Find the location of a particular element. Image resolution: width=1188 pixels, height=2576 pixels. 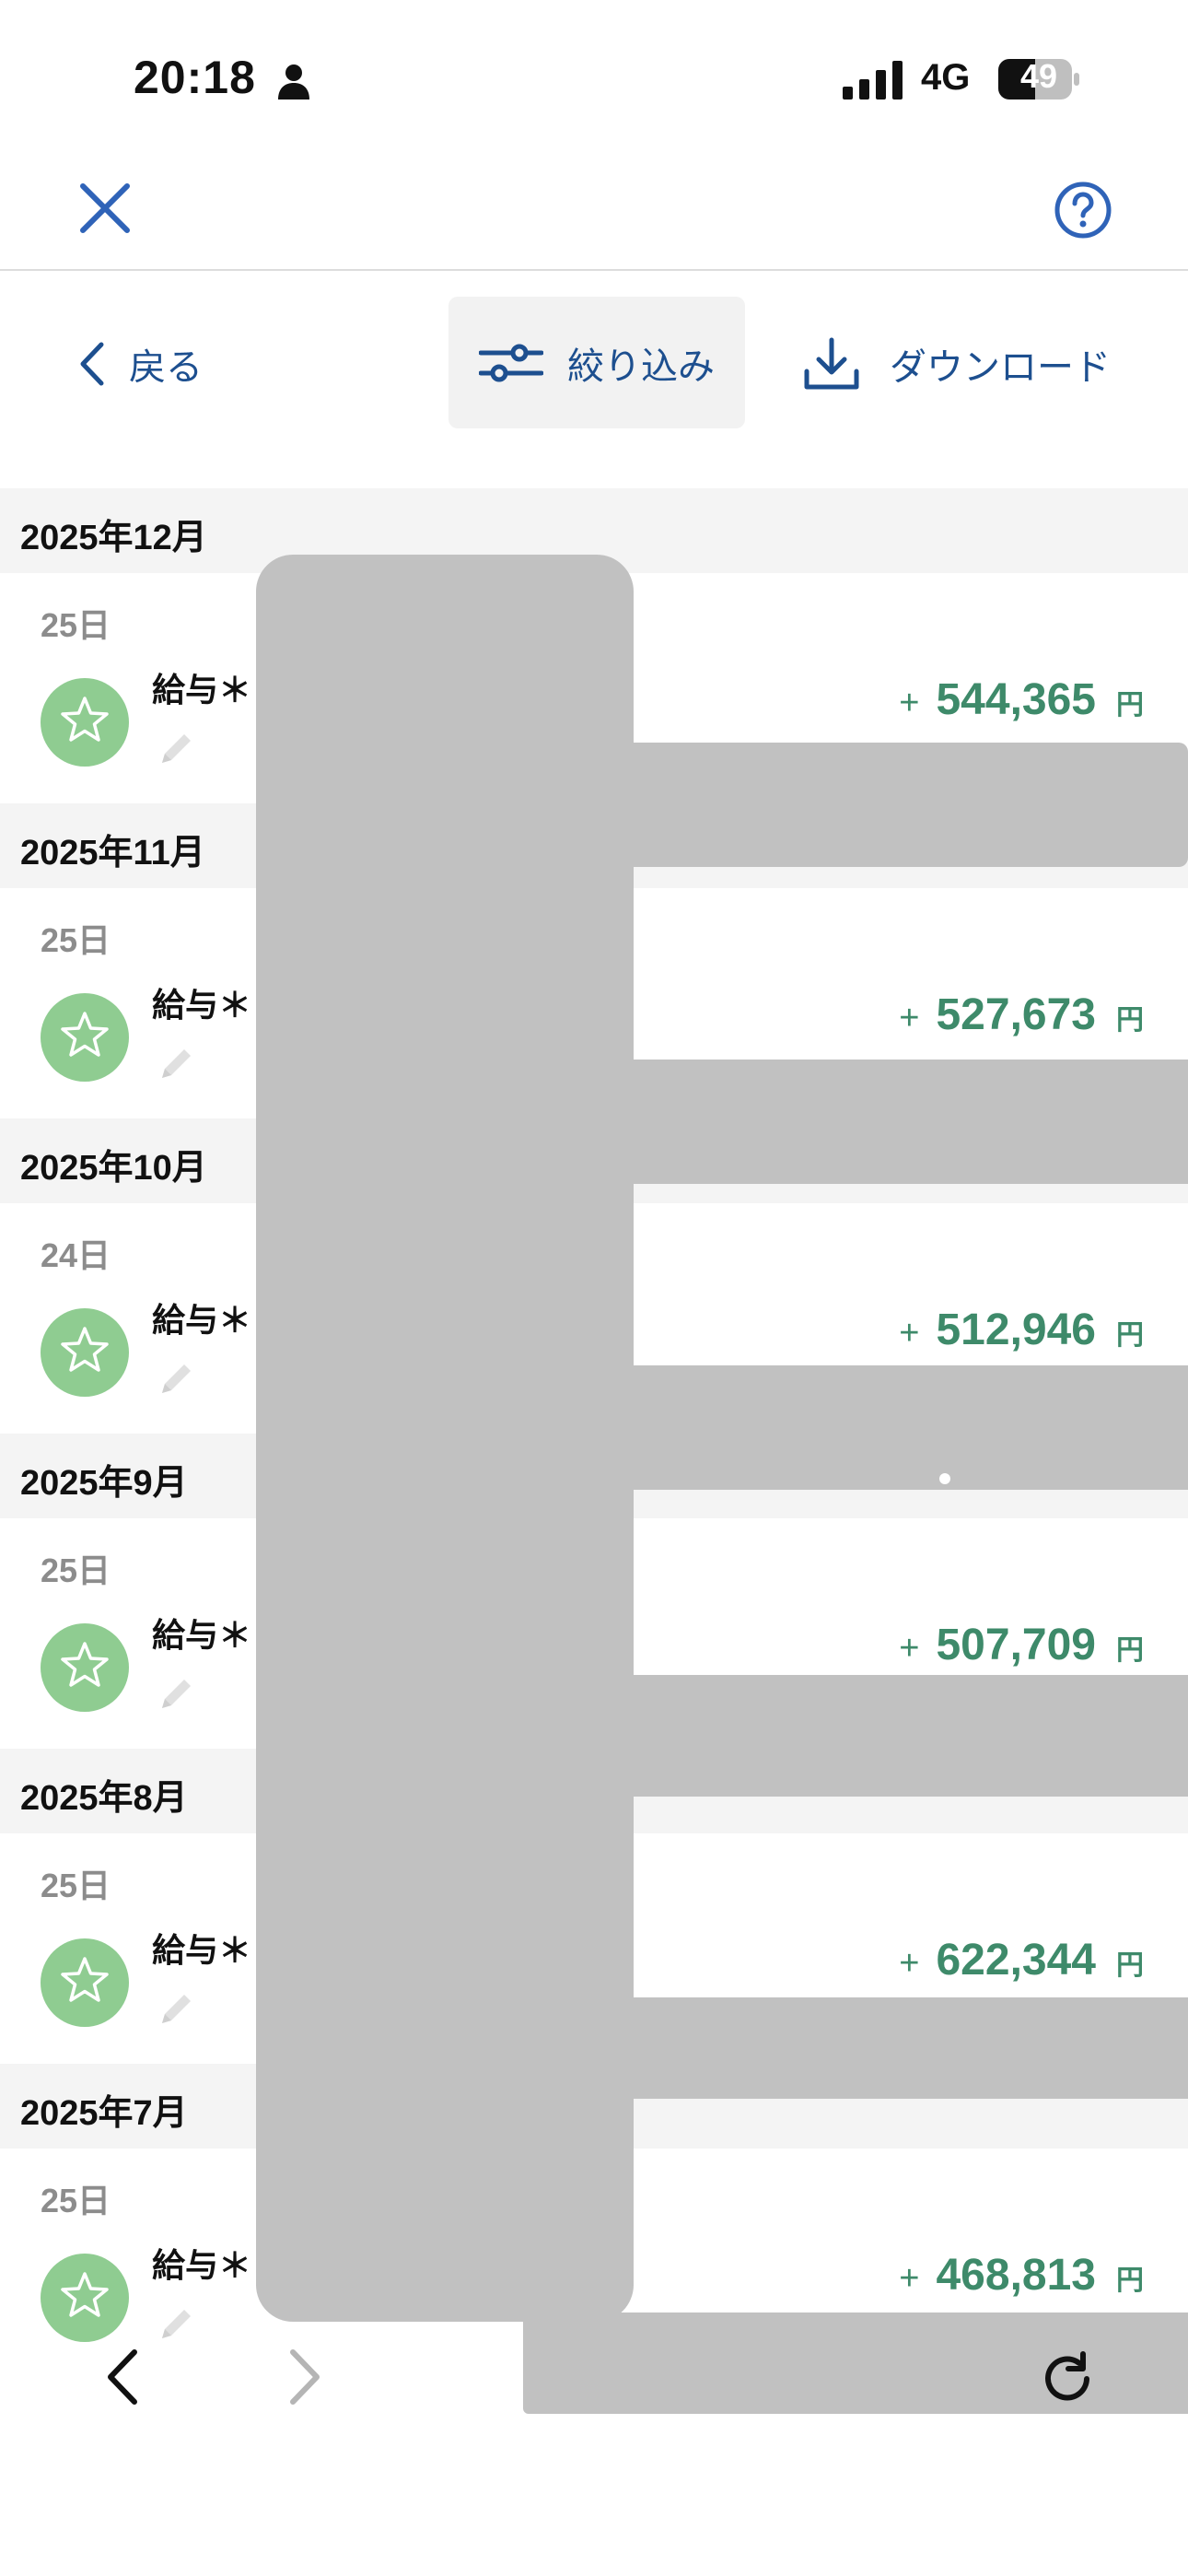

amount-value: 622,344 is located at coordinates (1016, 1960).